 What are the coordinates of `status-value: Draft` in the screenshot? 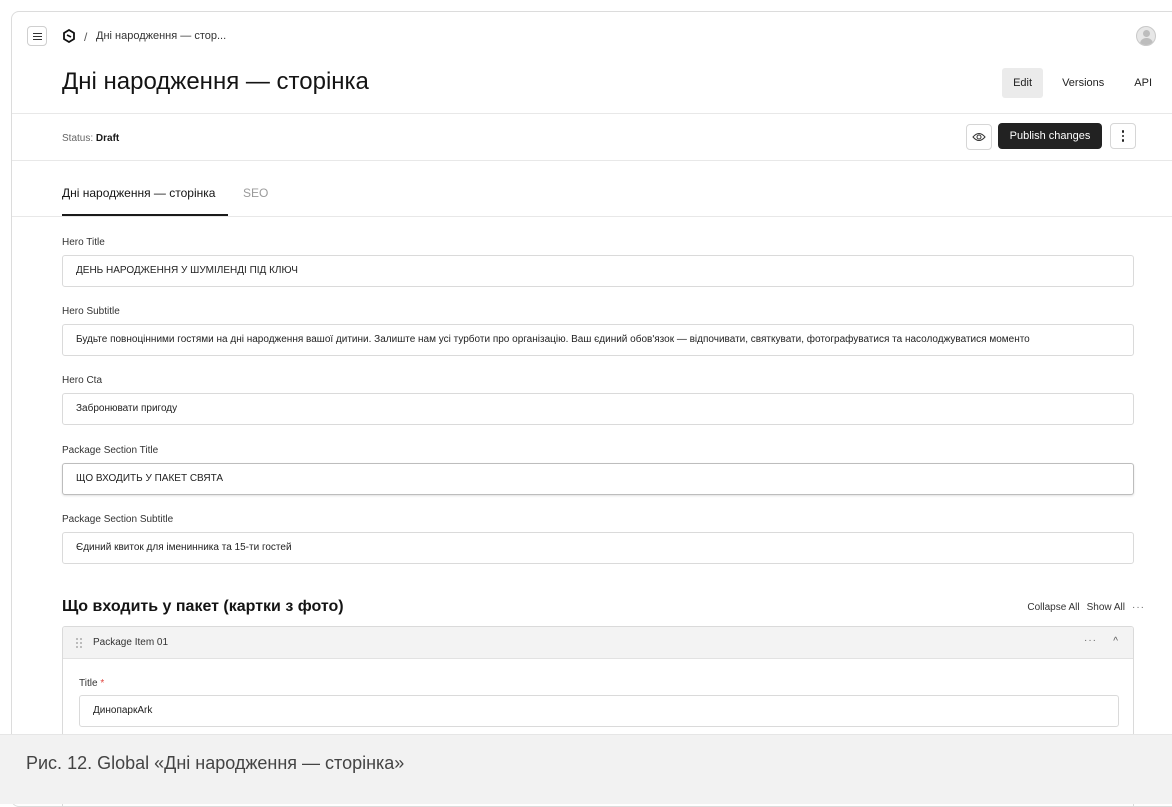 It's located at (107, 138).